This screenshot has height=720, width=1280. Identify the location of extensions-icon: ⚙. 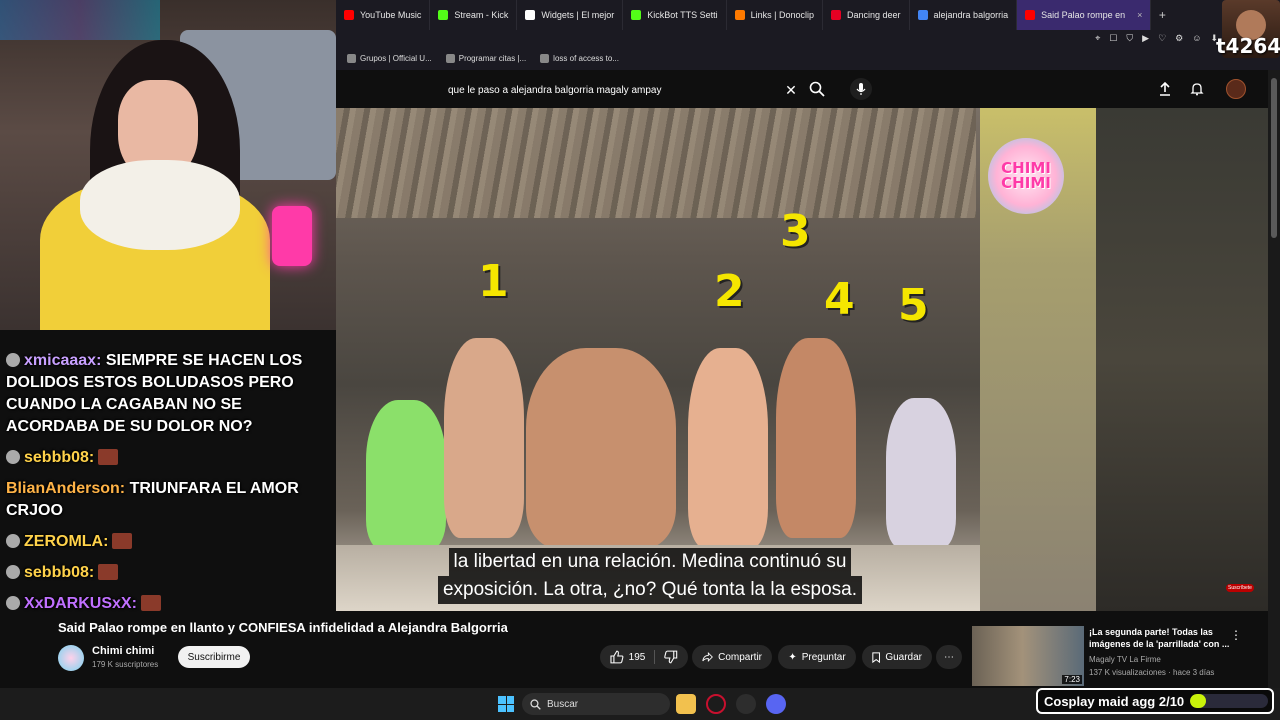
(1179, 38).